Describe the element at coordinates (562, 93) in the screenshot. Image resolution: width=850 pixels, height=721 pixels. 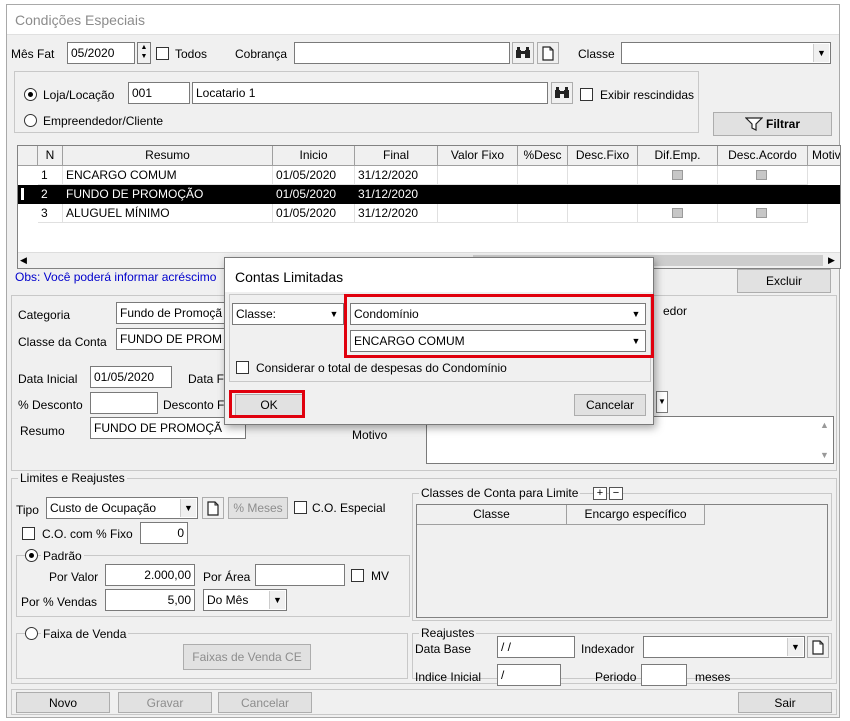
I see `loja-search-icon` at that location.